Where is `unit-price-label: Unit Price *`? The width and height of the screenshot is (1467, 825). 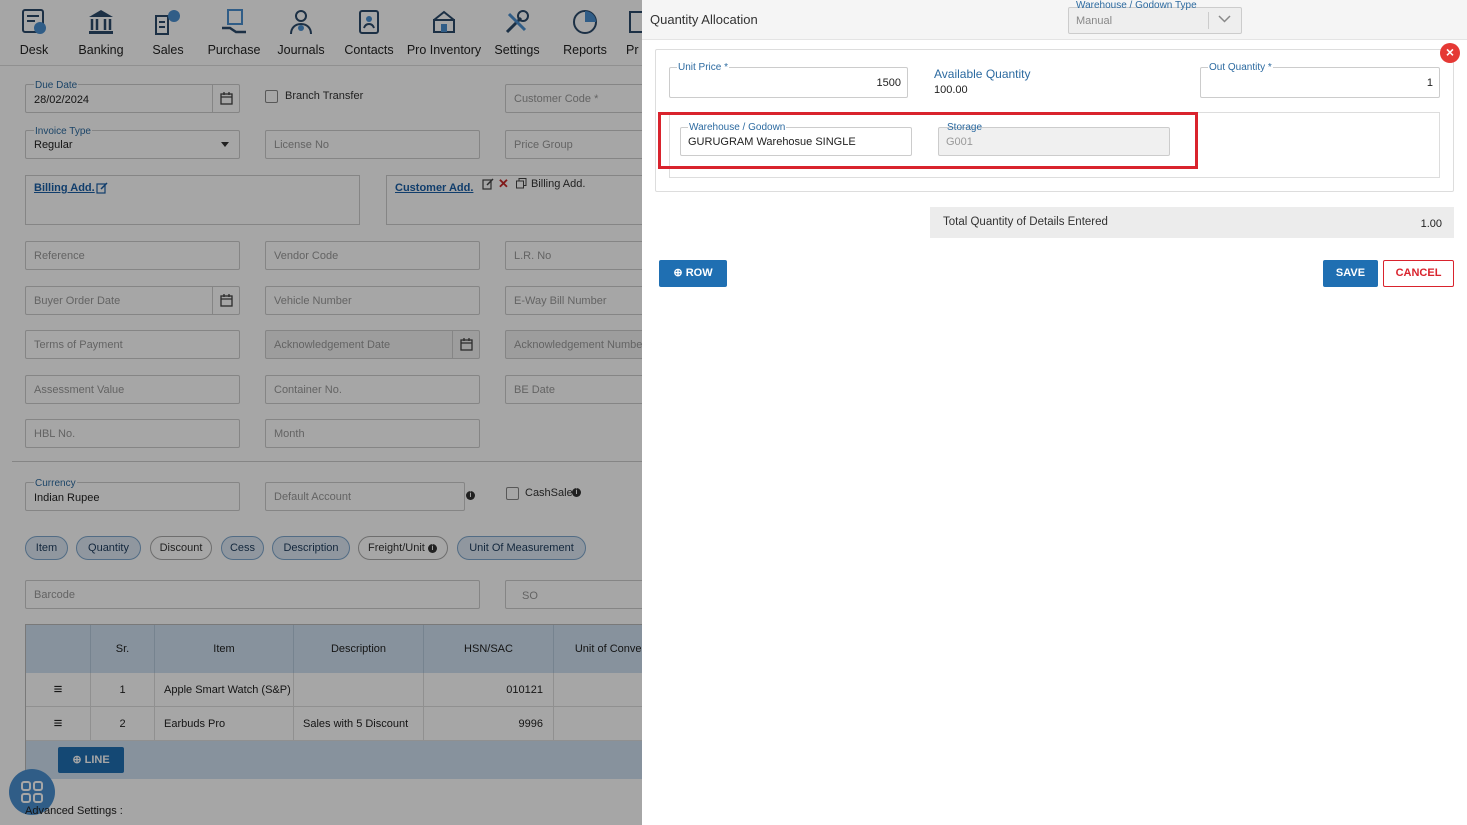 unit-price-label: Unit Price * is located at coordinates (703, 67).